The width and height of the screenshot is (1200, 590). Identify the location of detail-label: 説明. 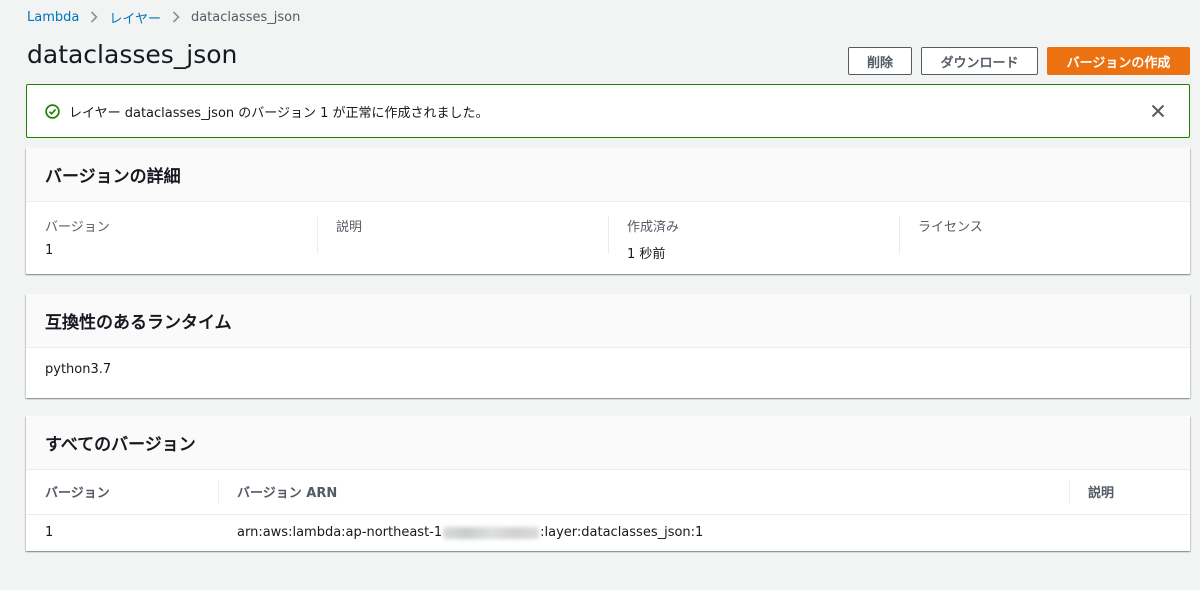
(349, 227).